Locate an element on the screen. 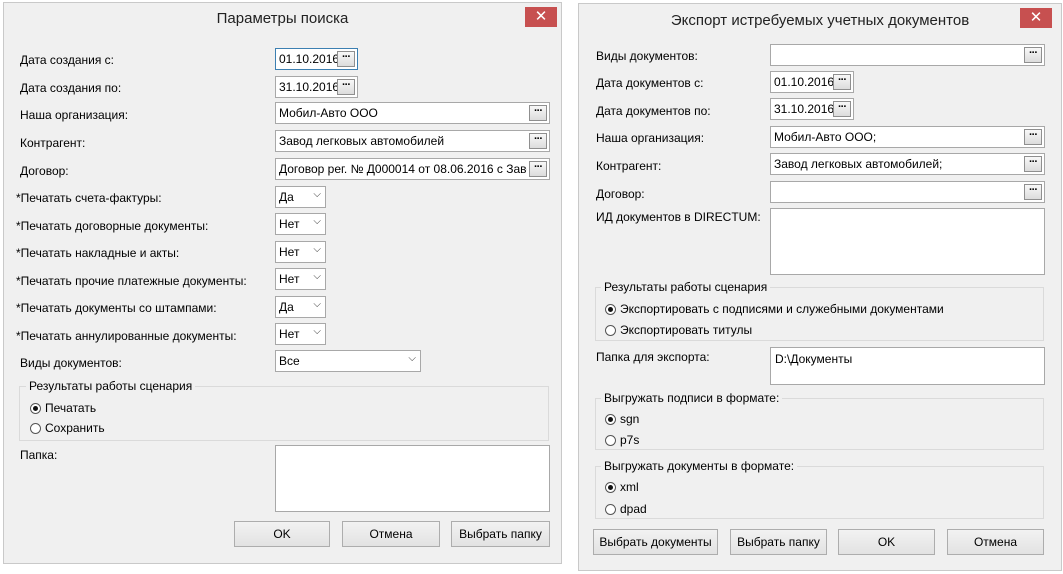  print-payment-docs-select: Нет ⌵ is located at coordinates (300, 279).